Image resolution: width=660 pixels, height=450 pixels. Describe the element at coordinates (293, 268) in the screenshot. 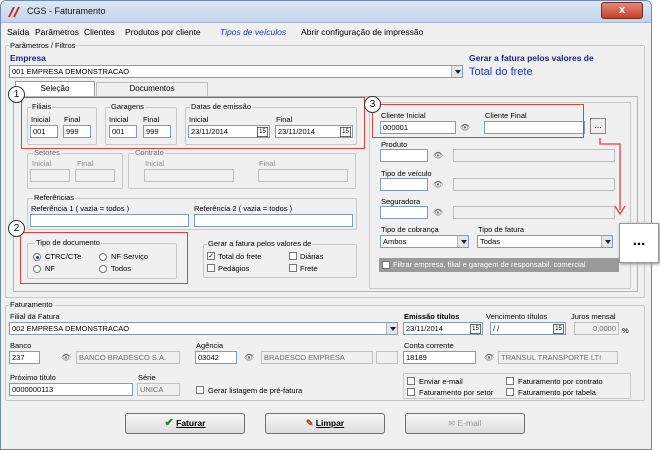

I see `checkbox-frete` at that location.